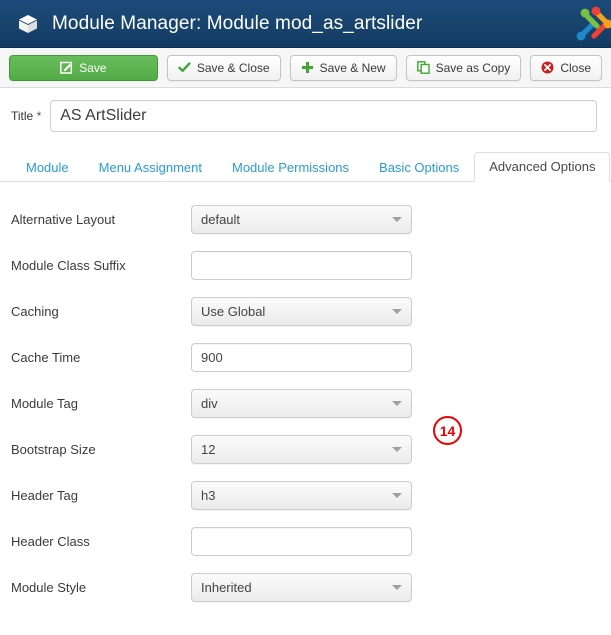  I want to click on title-input, so click(323, 116).